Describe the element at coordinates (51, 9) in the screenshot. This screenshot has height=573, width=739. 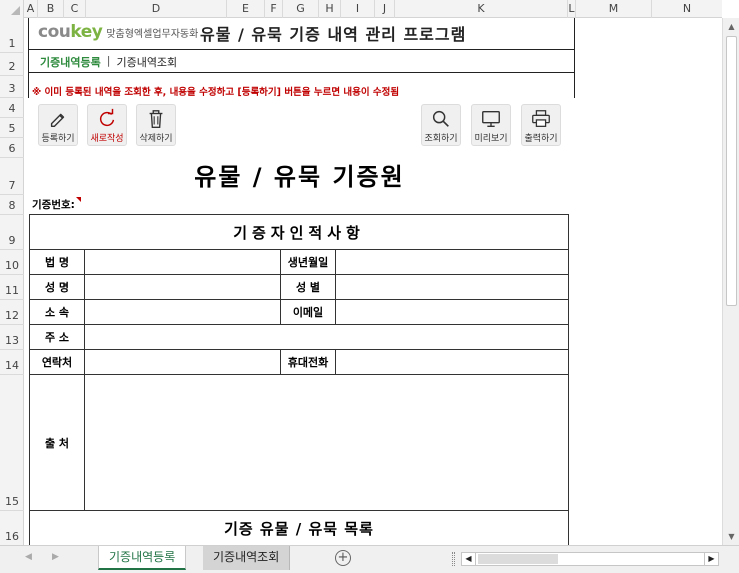
I see `column-header-b: B` at that location.